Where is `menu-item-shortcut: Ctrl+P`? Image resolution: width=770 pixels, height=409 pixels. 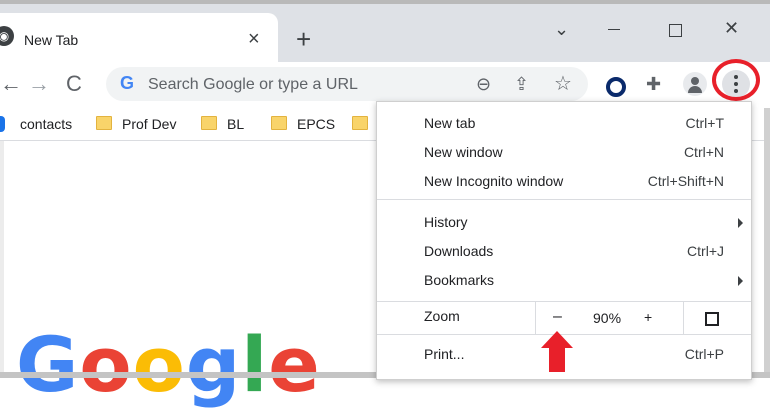
menu-item-shortcut: Ctrl+P is located at coordinates (704, 354).